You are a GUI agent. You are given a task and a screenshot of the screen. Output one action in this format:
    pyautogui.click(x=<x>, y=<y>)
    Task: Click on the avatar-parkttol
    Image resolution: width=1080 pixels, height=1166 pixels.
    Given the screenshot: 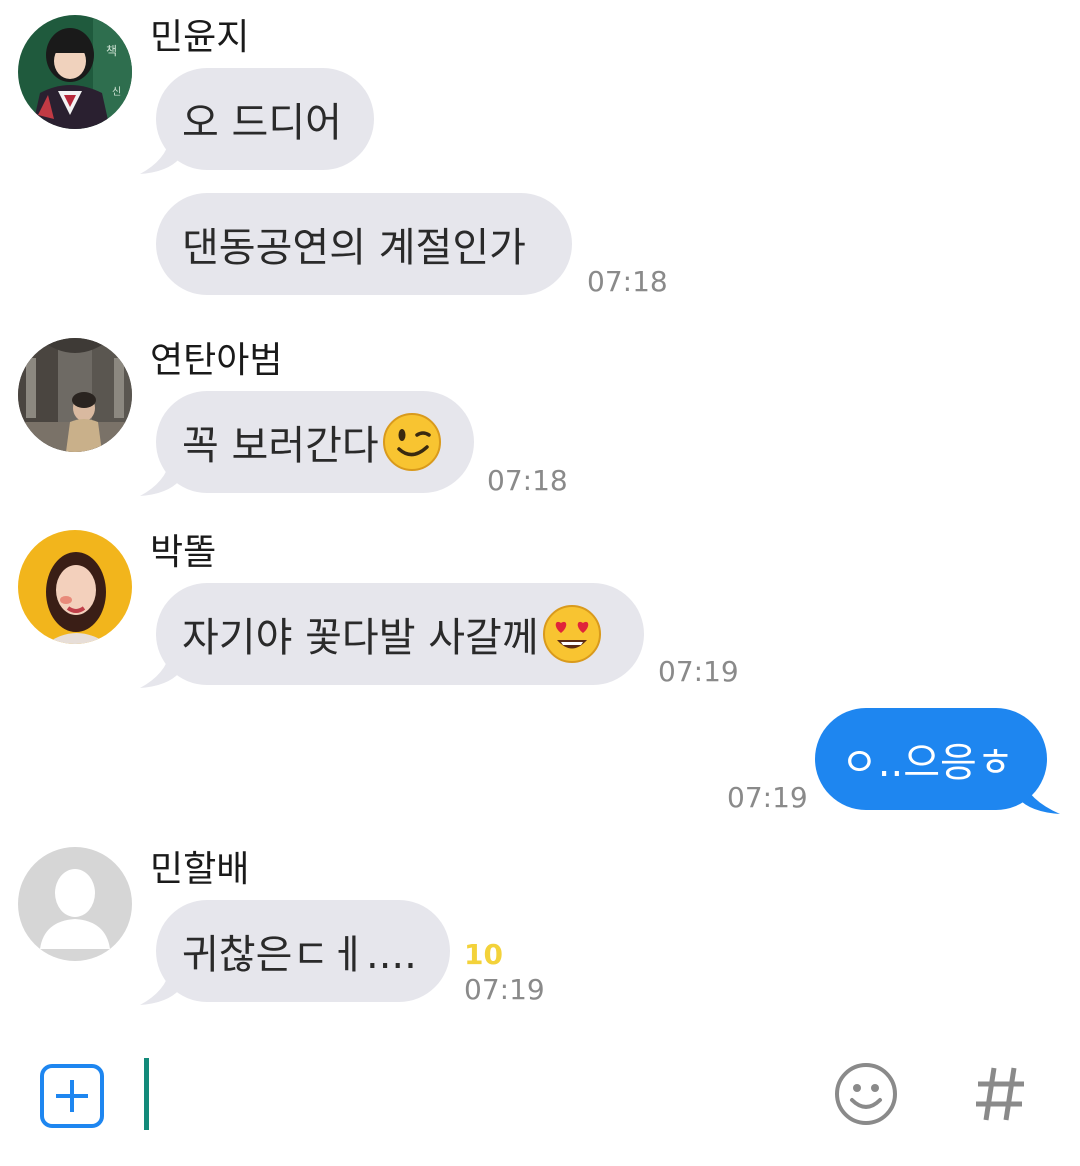 What is the action you would take?
    pyautogui.click(x=75, y=587)
    